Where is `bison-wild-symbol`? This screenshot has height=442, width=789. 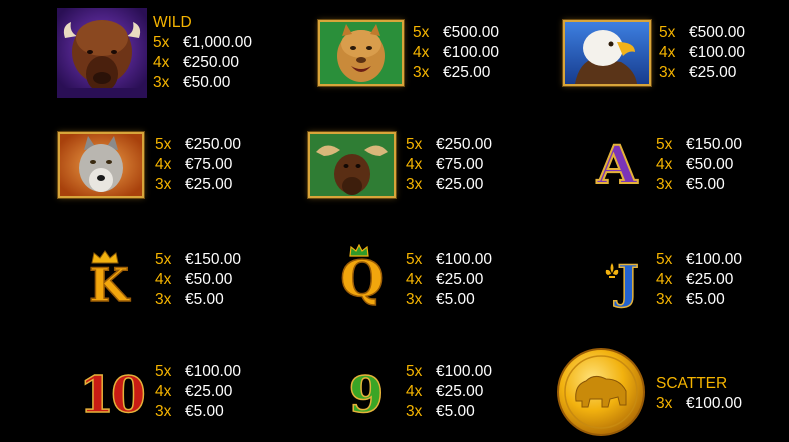 bison-wild-symbol is located at coordinates (102, 53).